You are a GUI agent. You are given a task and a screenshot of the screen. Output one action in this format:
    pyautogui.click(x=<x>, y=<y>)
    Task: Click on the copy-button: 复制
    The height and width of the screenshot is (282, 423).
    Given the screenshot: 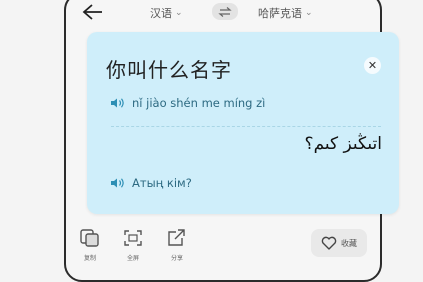 What is the action you would take?
    pyautogui.click(x=90, y=245)
    